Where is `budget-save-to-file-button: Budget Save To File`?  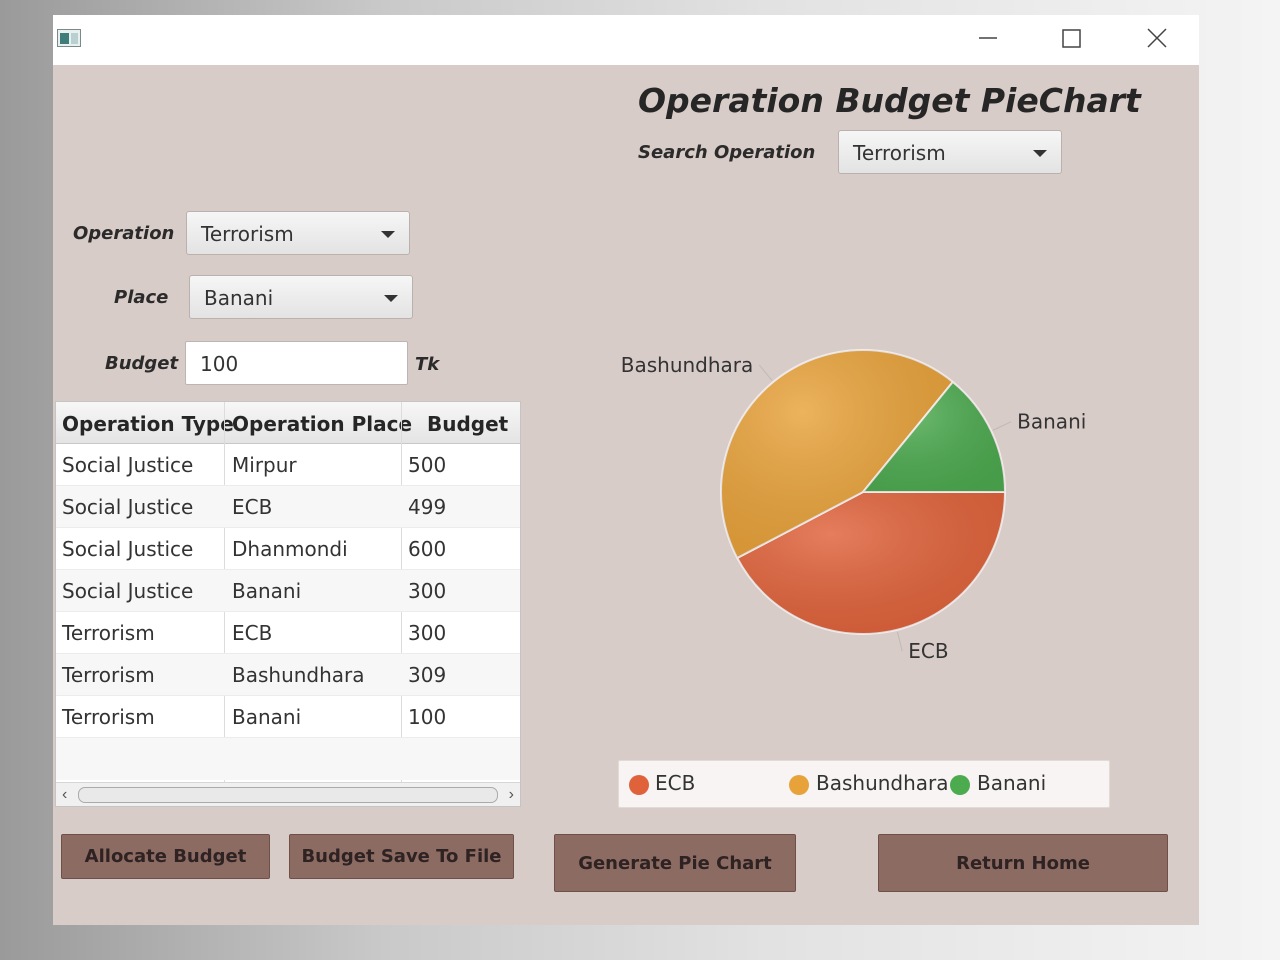
budget-save-to-file-button: Budget Save To File is located at coordinates (401, 856).